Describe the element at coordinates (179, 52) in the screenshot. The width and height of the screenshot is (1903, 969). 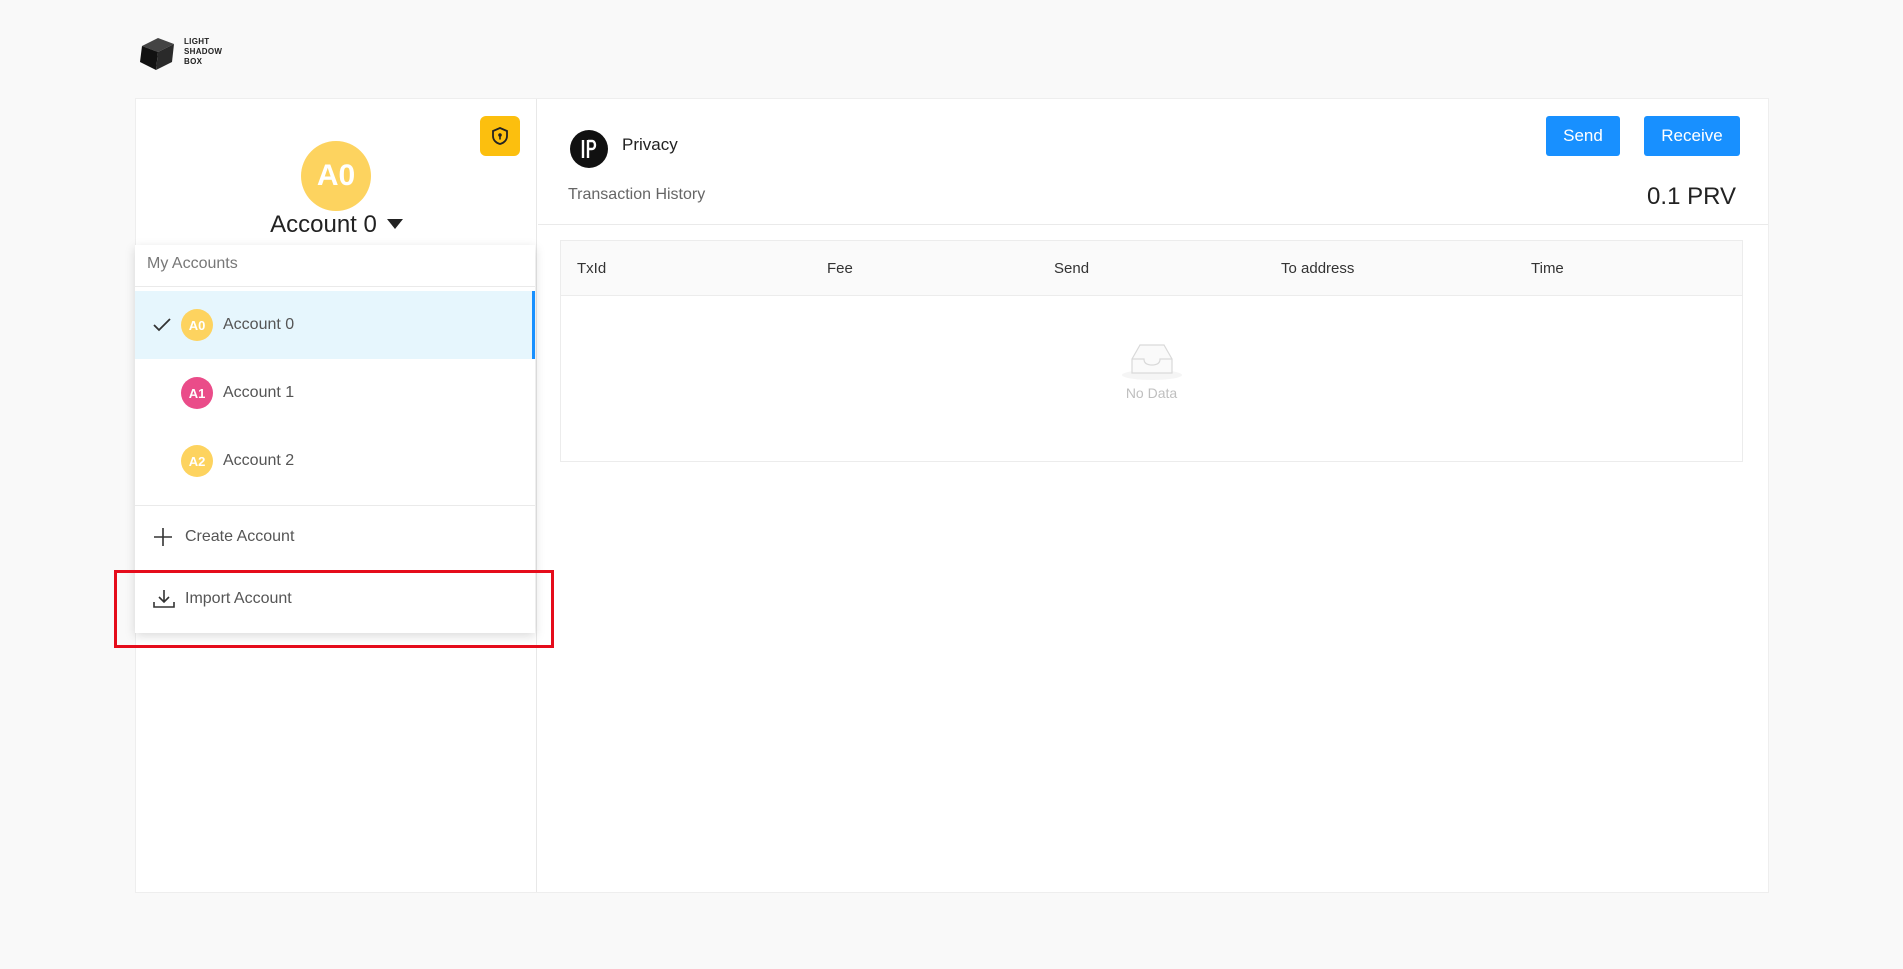
I see `app-logo: LIGHT SHADOW BOX` at that location.